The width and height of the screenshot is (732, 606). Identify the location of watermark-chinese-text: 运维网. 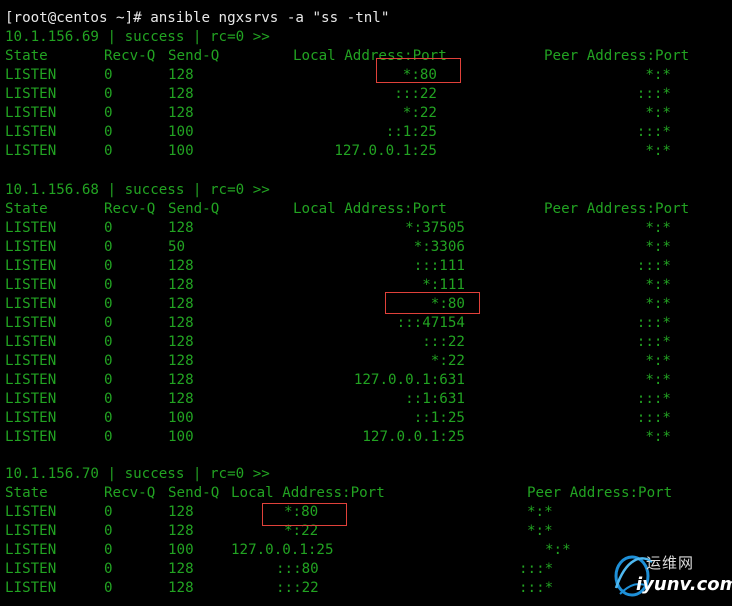
(670, 563).